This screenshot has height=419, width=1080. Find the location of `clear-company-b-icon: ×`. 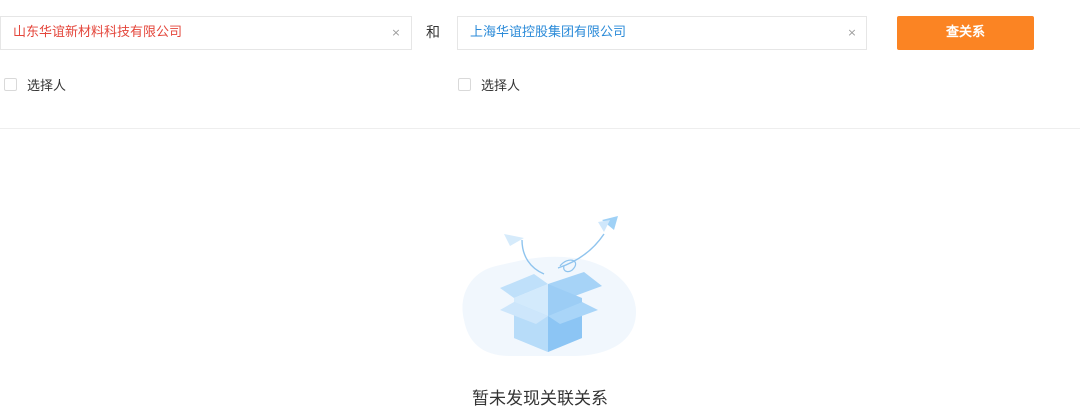

clear-company-b-icon: × is located at coordinates (852, 32).